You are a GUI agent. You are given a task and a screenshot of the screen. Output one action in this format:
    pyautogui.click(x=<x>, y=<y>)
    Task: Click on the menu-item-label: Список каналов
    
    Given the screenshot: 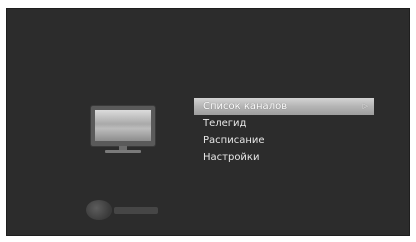 What is the action you would take?
    pyautogui.click(x=245, y=106)
    